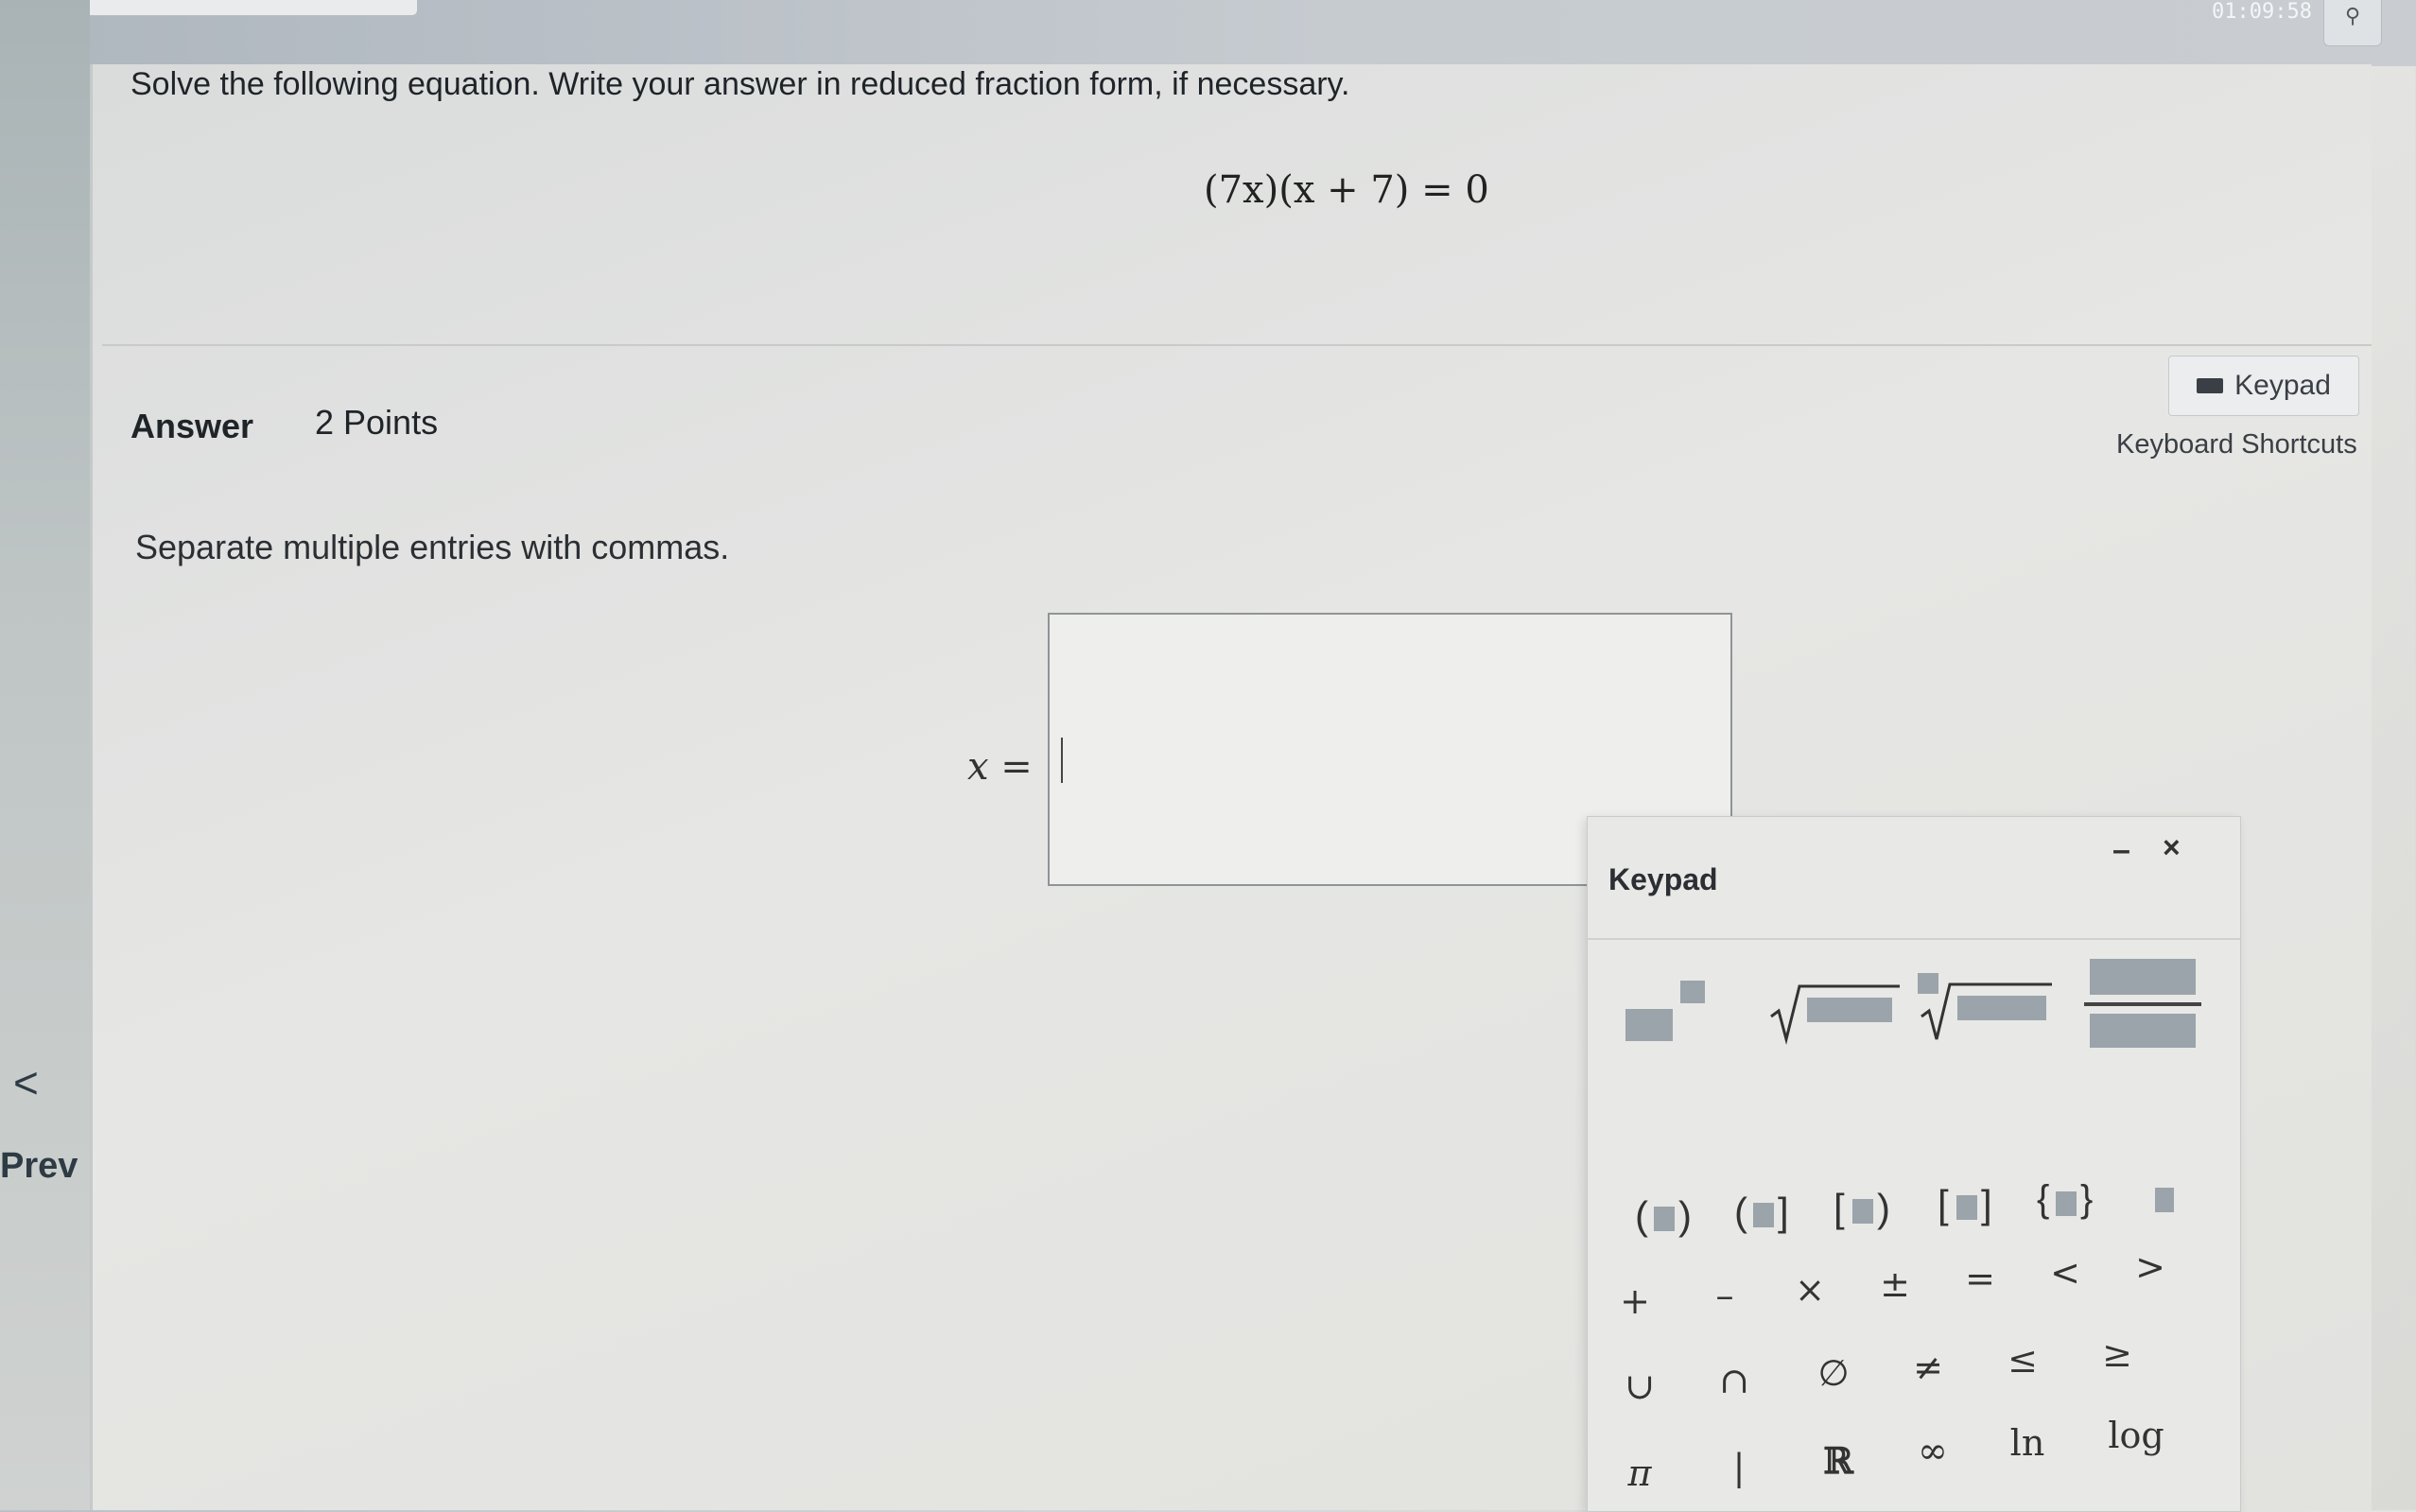  What do you see at coordinates (1767, 1218) in the screenshot?
I see `open-closed-interval-button: ( ]` at bounding box center [1767, 1218].